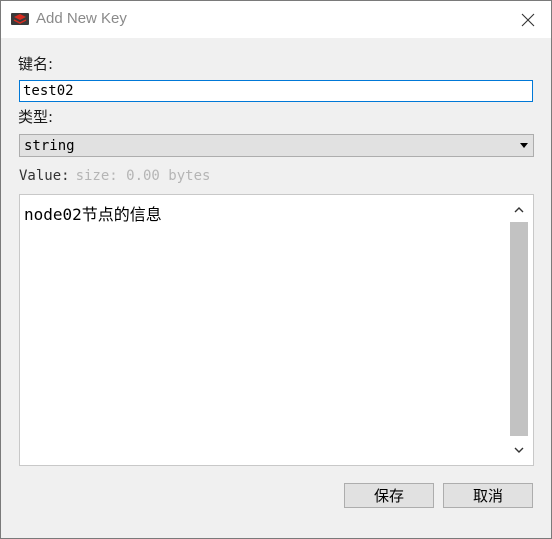 The width and height of the screenshot is (552, 539). Describe the element at coordinates (143, 176) in the screenshot. I see `value-size: size: 0.00 bytes` at that location.